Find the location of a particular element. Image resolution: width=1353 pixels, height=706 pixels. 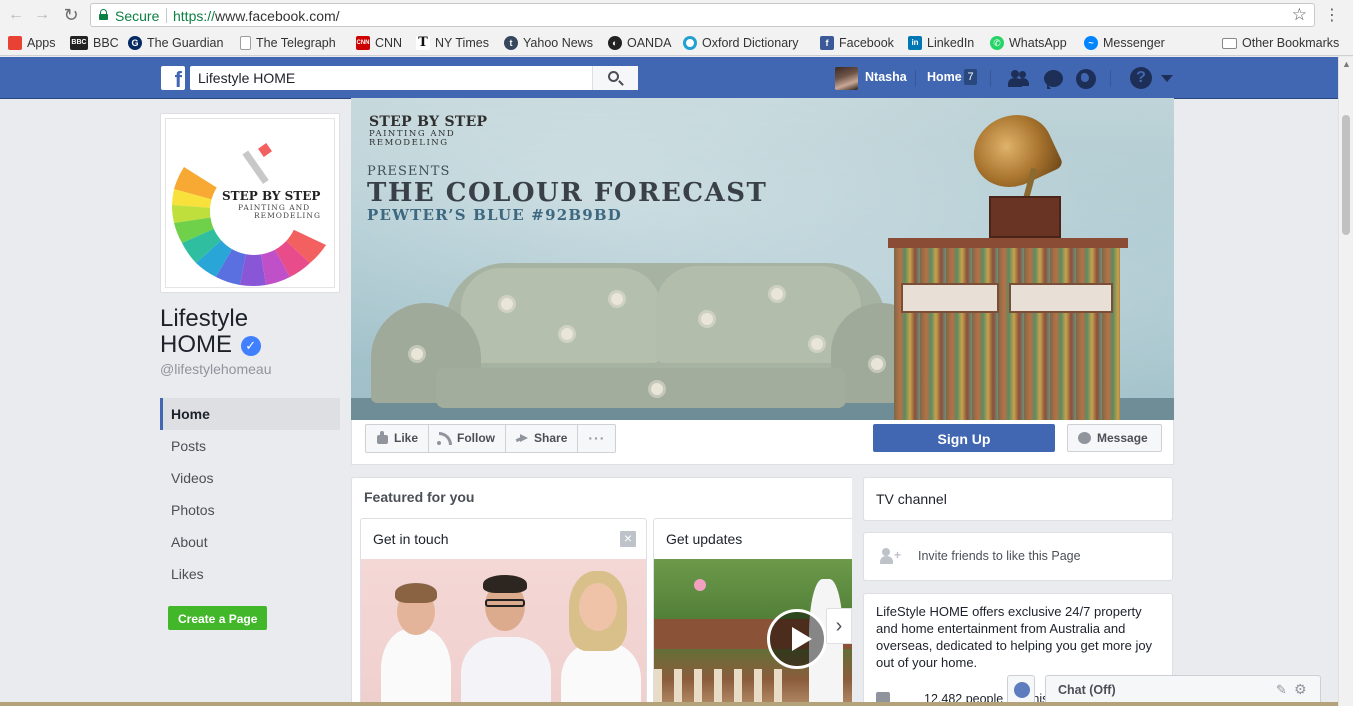

url-protocol: https:// is located at coordinates (194, 16).